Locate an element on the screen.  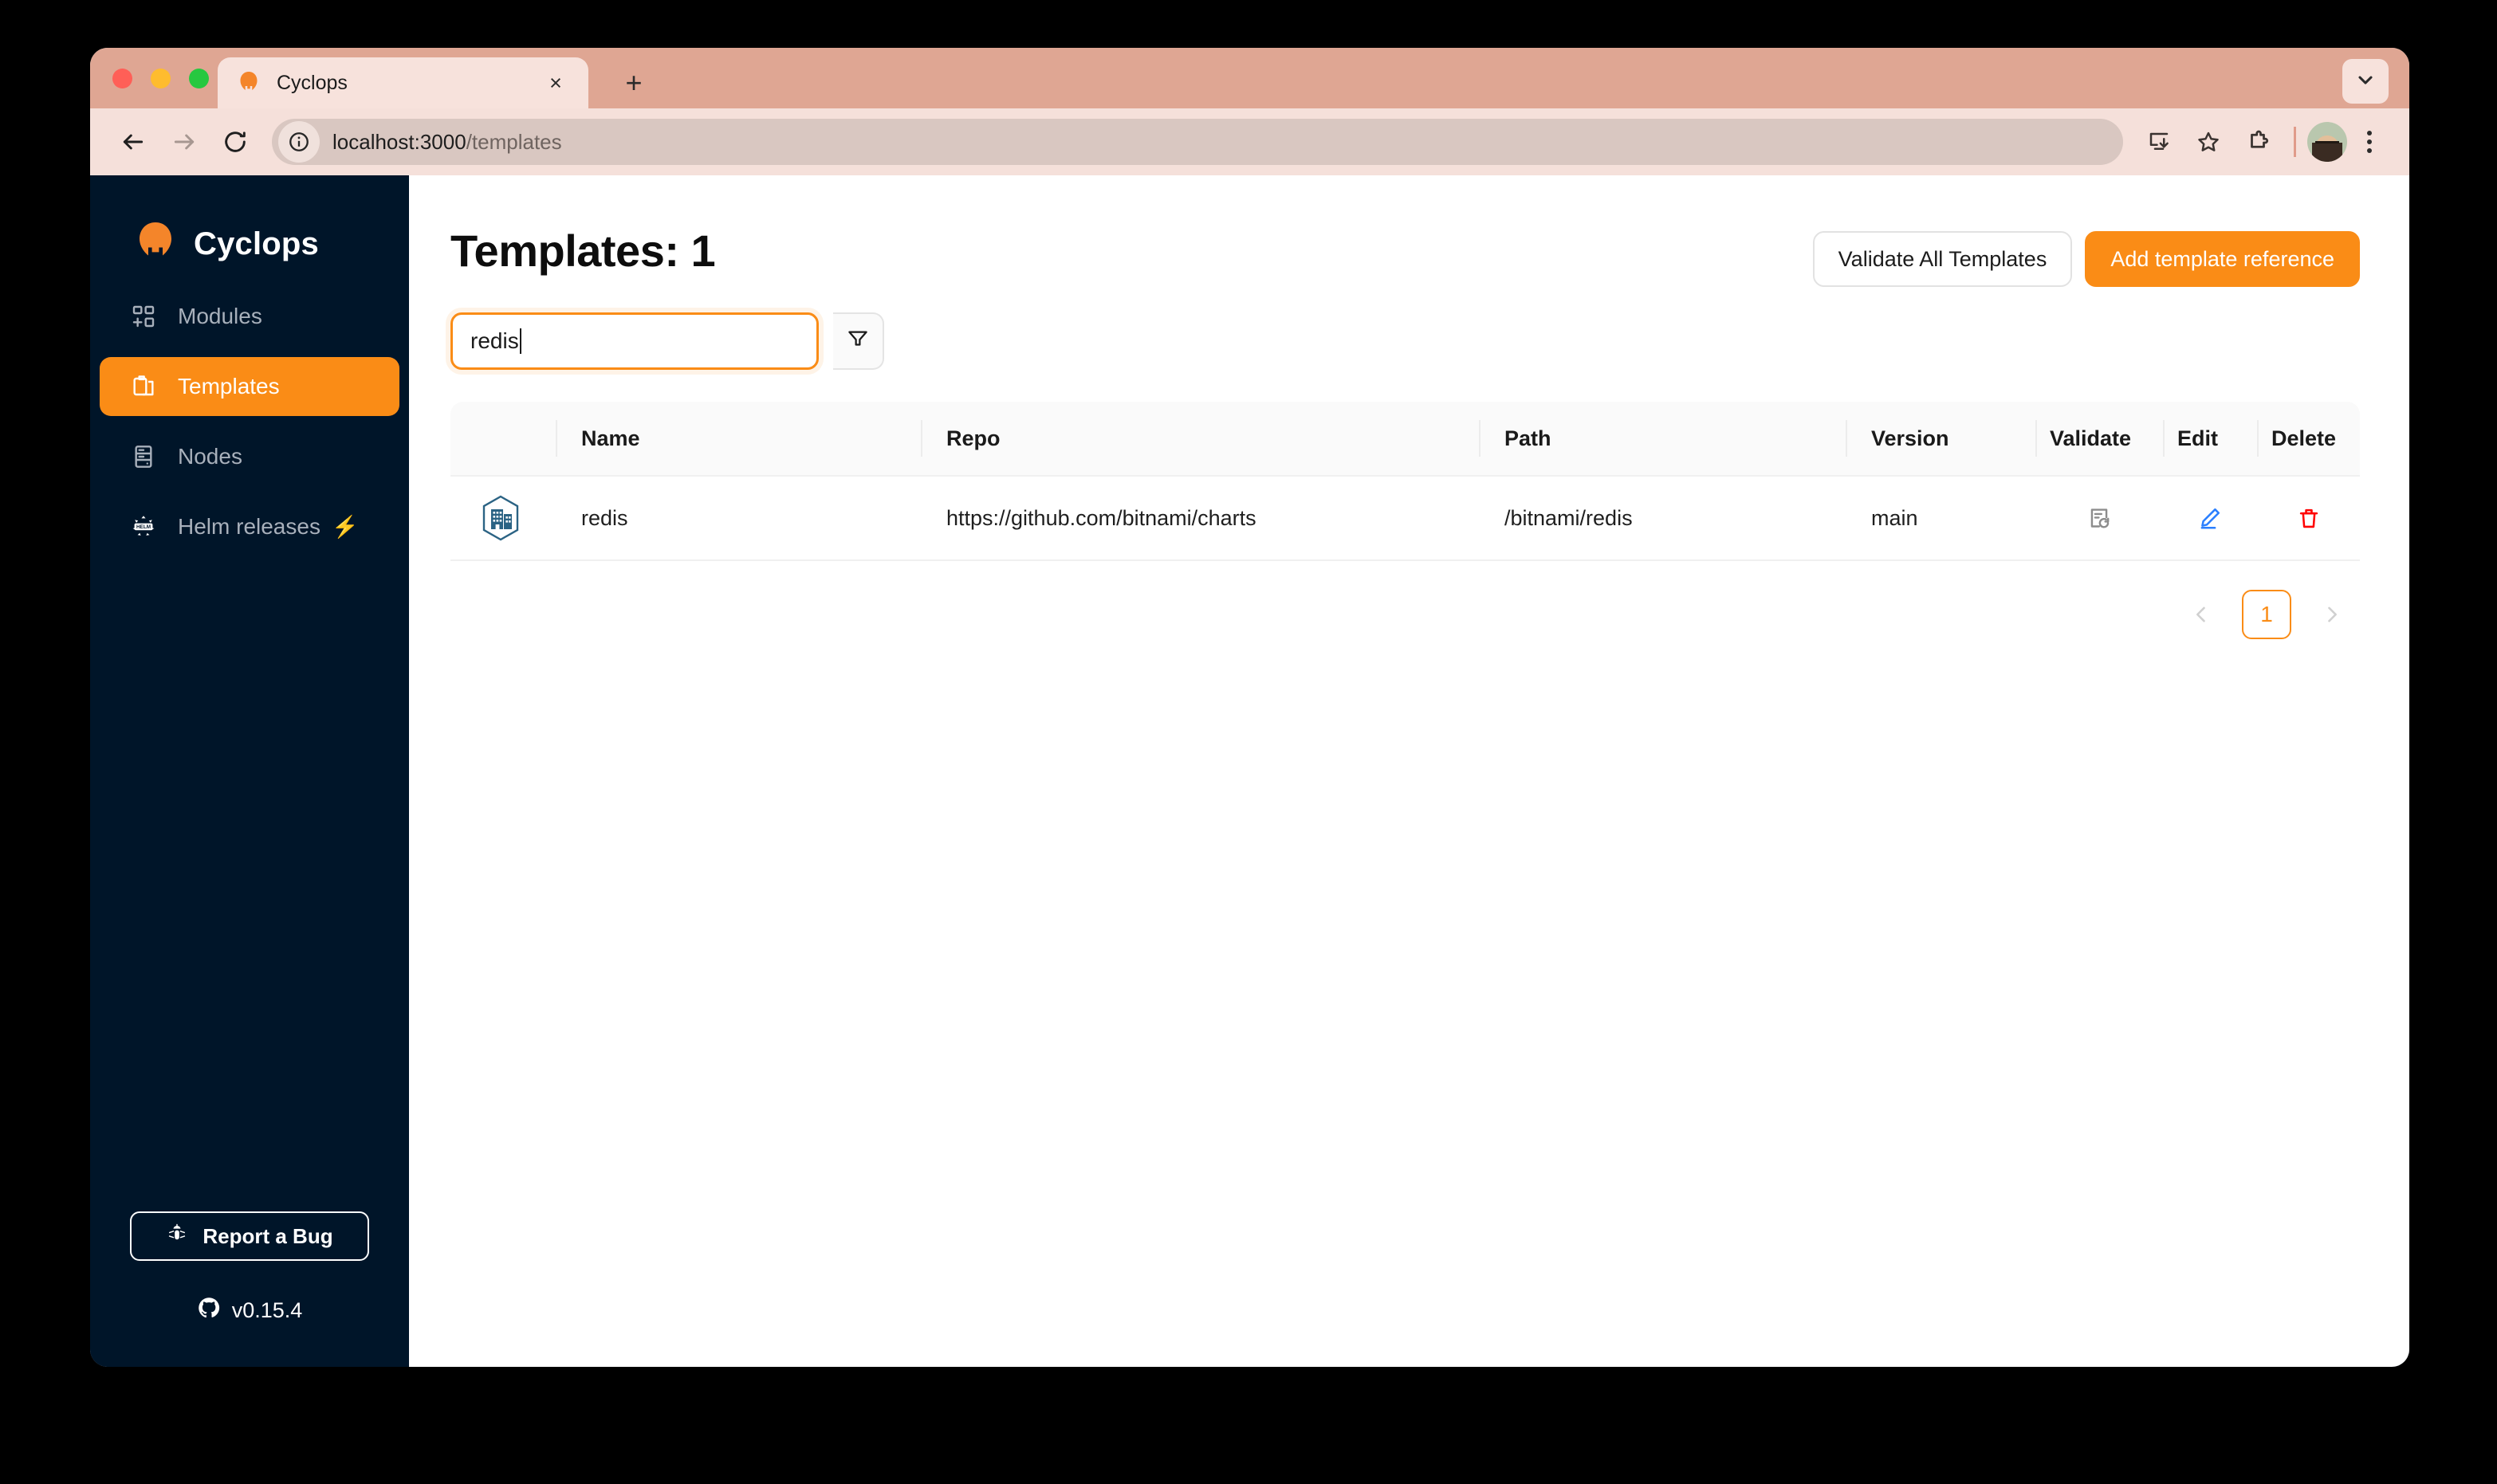
browser-tab-cyclops: Cyclops × is located at coordinates (403, 82).